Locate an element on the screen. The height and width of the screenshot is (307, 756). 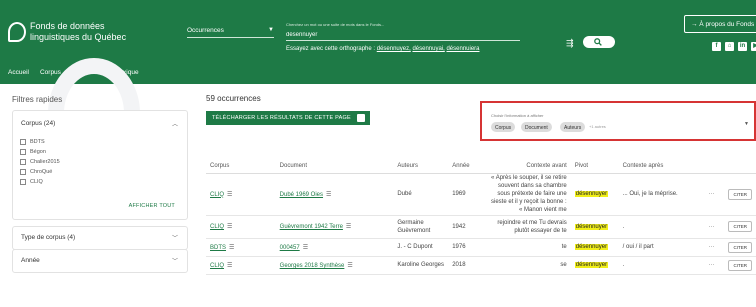
filter-panel-type: Type de corpus (4) ﹀ is located at coordinates (100, 238).